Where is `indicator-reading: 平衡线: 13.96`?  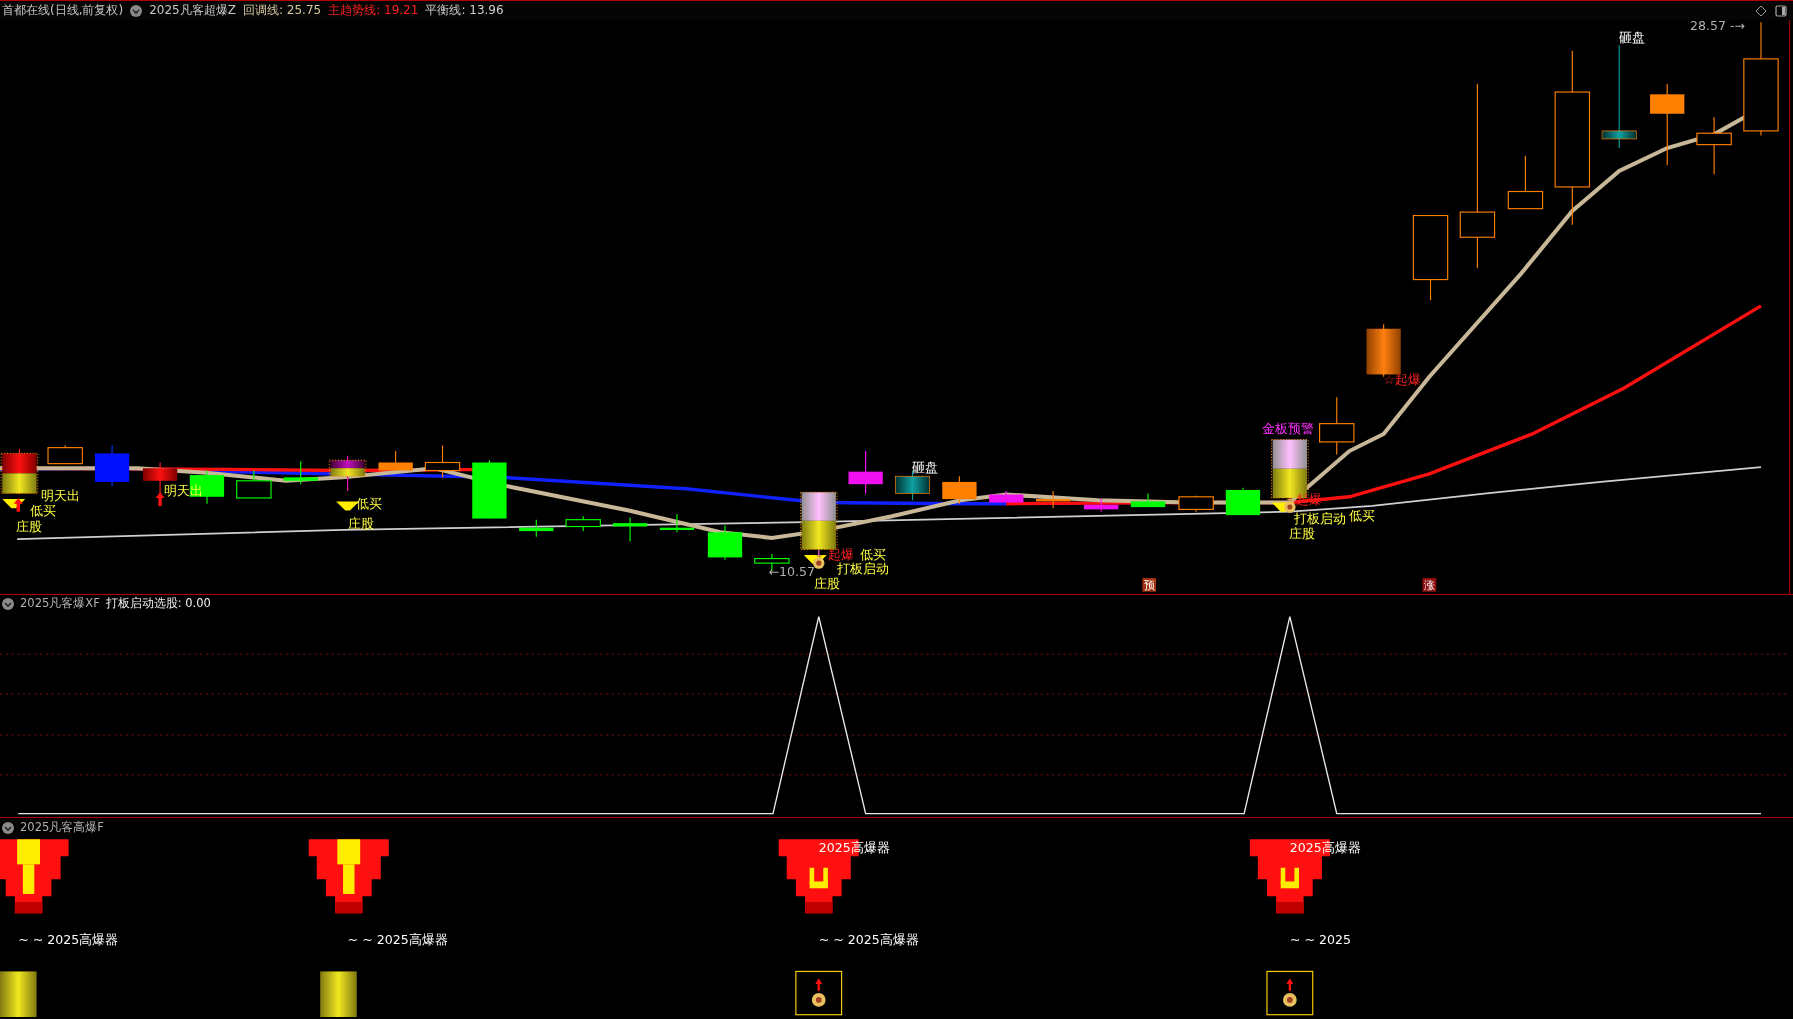
indicator-reading: 平衡线: 13.96 is located at coordinates (464, 10).